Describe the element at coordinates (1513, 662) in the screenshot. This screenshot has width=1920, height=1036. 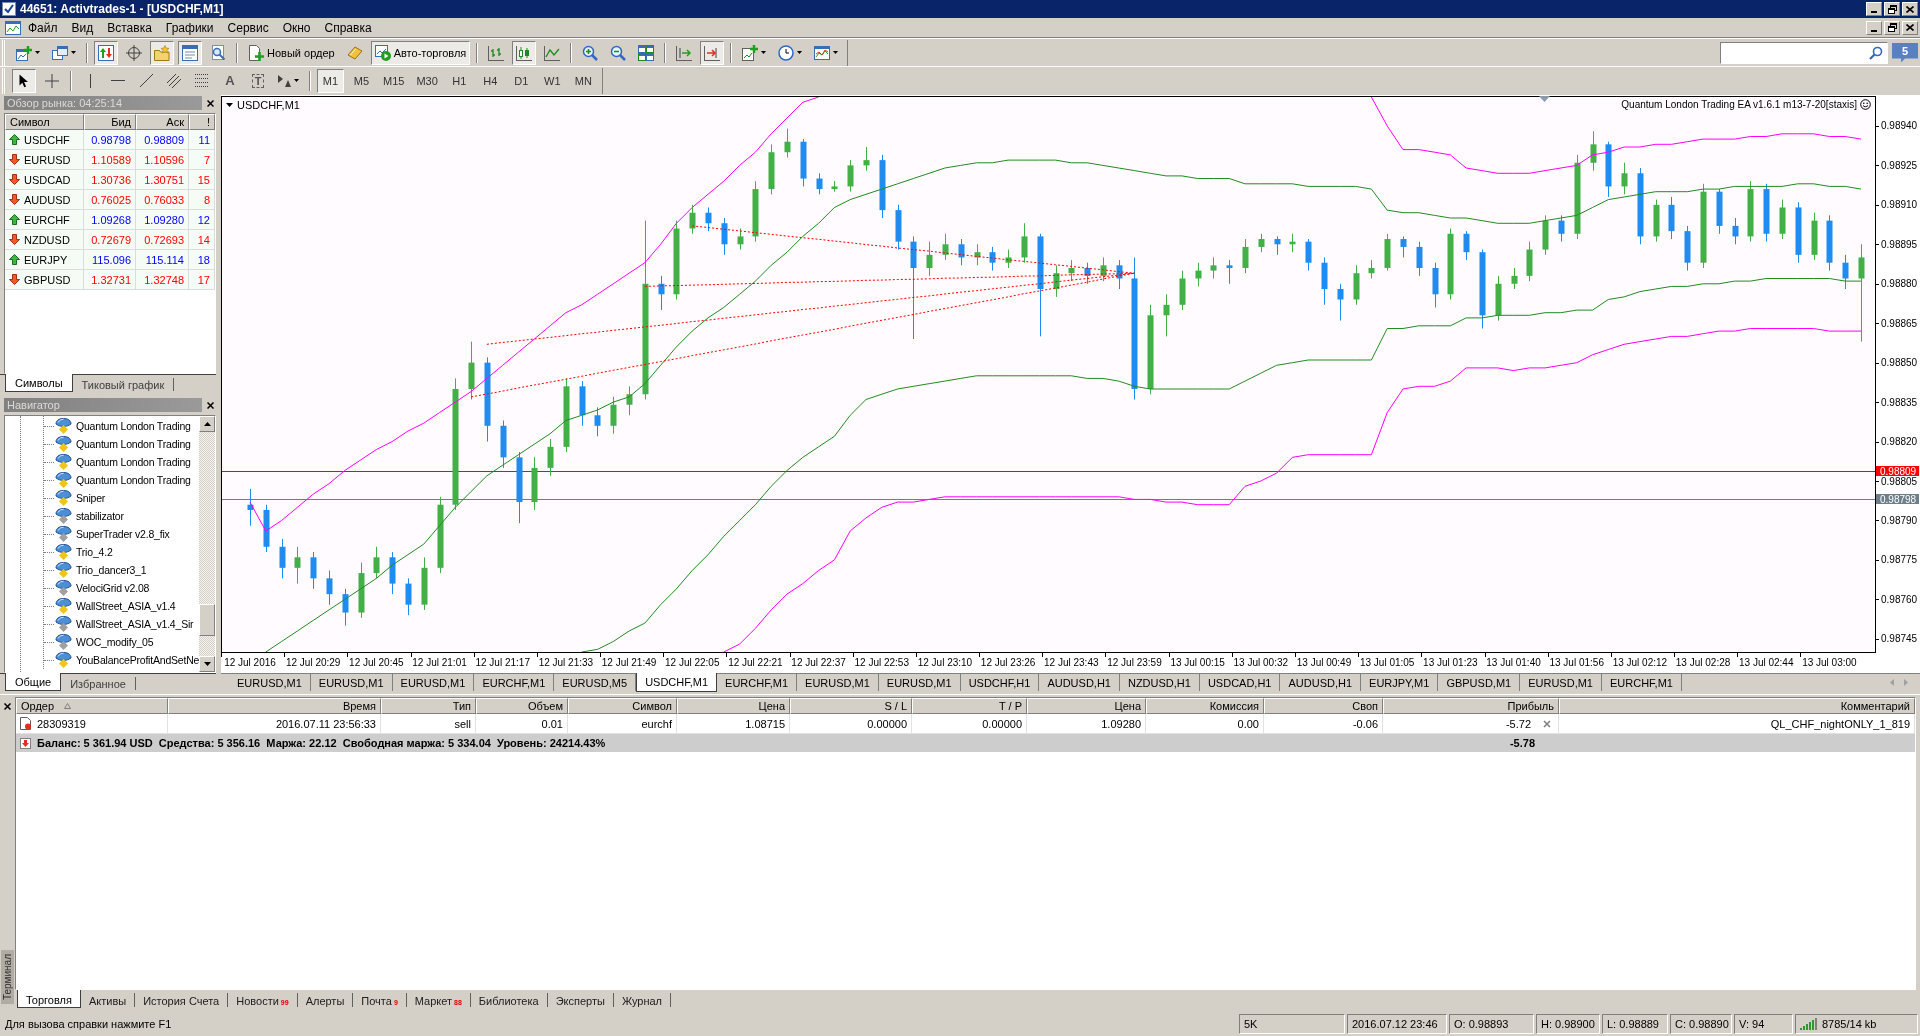
I see `time-axis-label: 13 Jul 01:40` at that location.